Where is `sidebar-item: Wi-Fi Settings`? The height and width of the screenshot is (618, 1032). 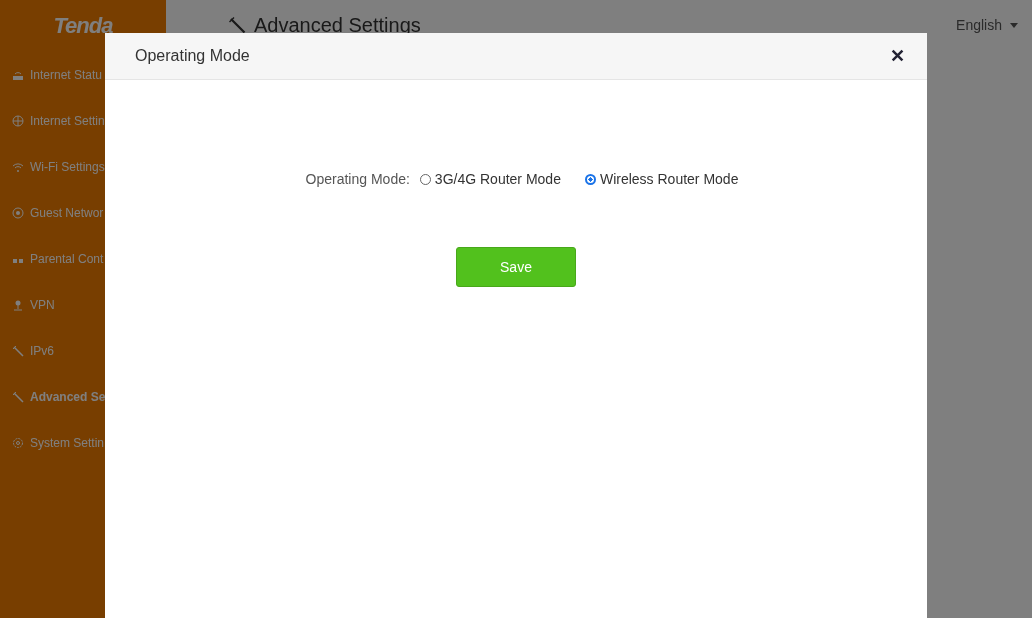
sidebar-item: Wi-Fi Settings is located at coordinates (83, 167).